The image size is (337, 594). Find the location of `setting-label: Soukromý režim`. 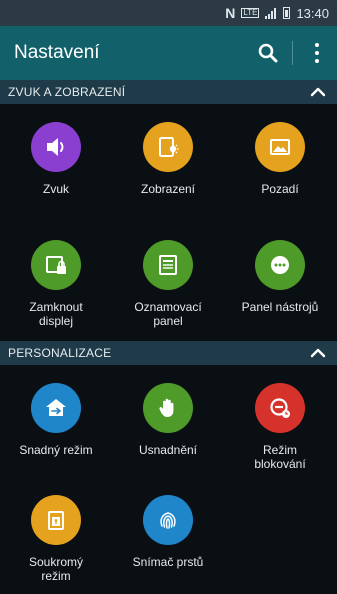

setting-label: Soukromý režim is located at coordinates (56, 569).